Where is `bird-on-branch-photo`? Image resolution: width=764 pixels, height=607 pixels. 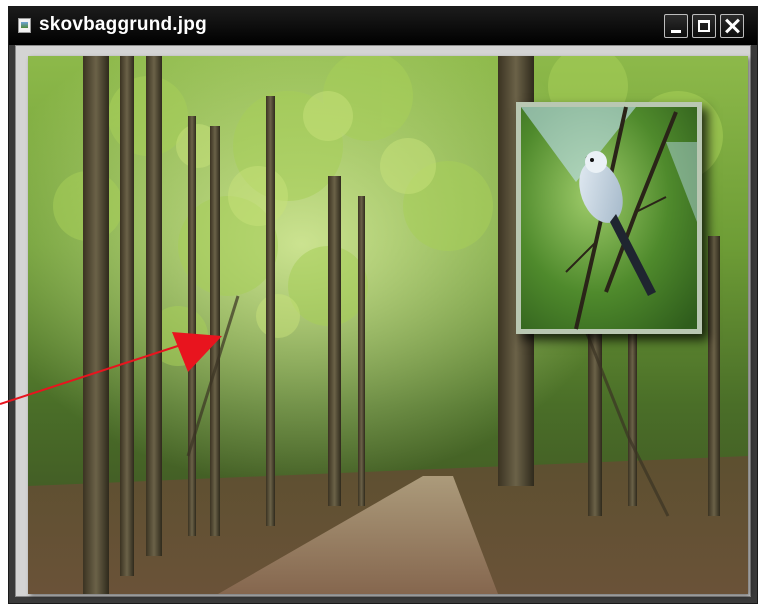 bird-on-branch-photo is located at coordinates (609, 218).